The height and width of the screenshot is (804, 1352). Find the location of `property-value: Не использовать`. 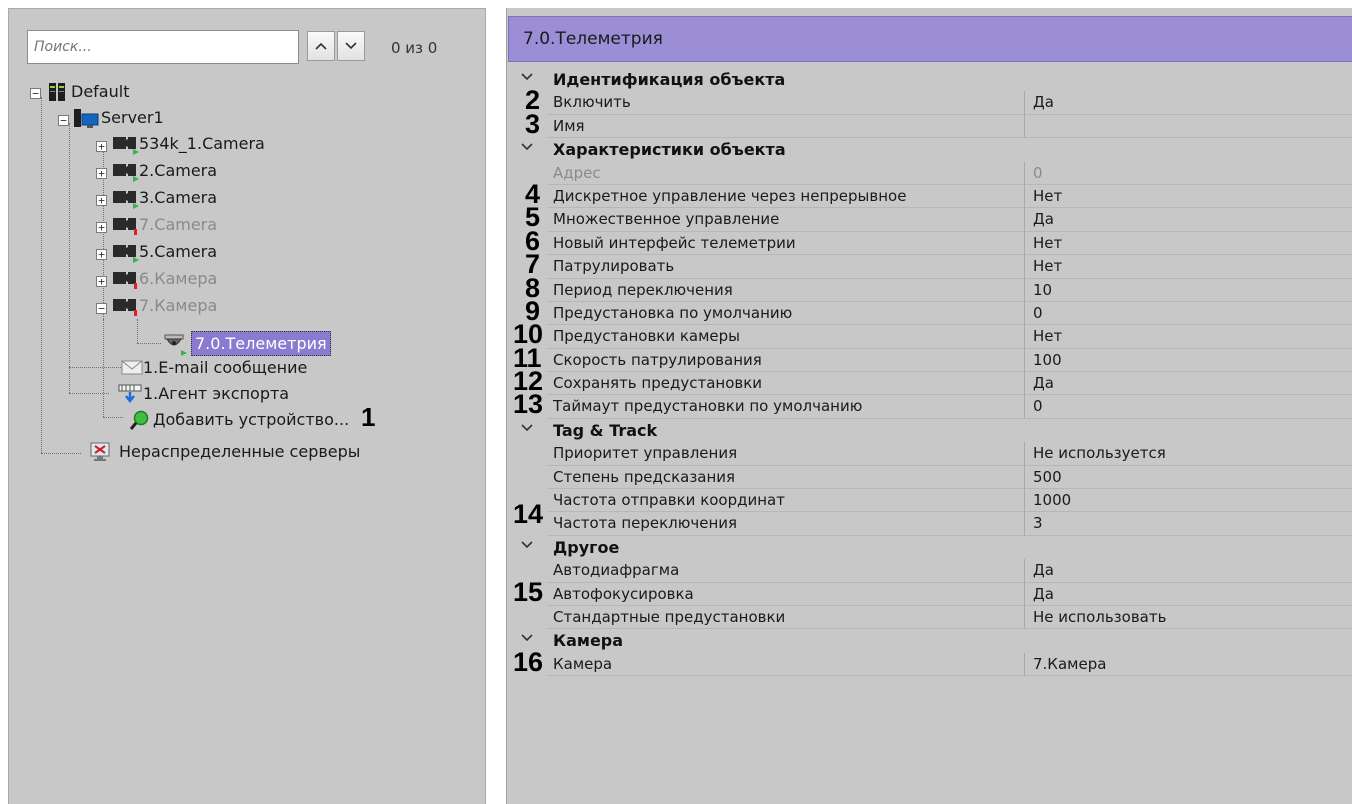

property-value: Не использовать is located at coordinates (1100, 616).